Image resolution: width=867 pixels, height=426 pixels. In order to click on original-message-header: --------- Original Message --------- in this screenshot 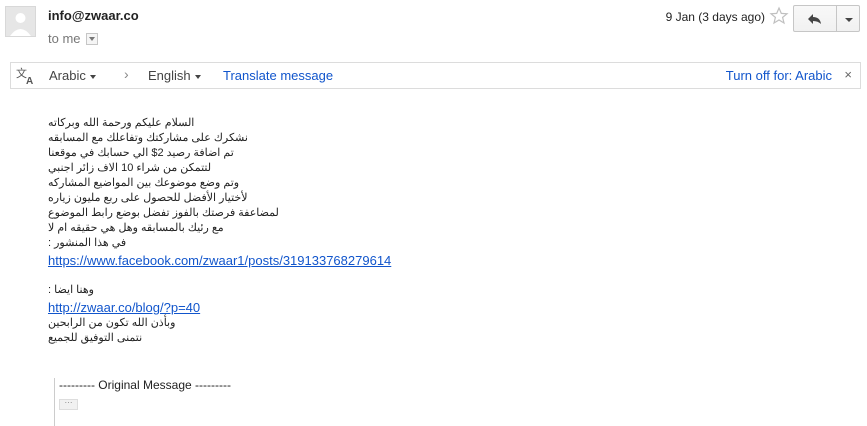, I will do `click(145, 385)`.